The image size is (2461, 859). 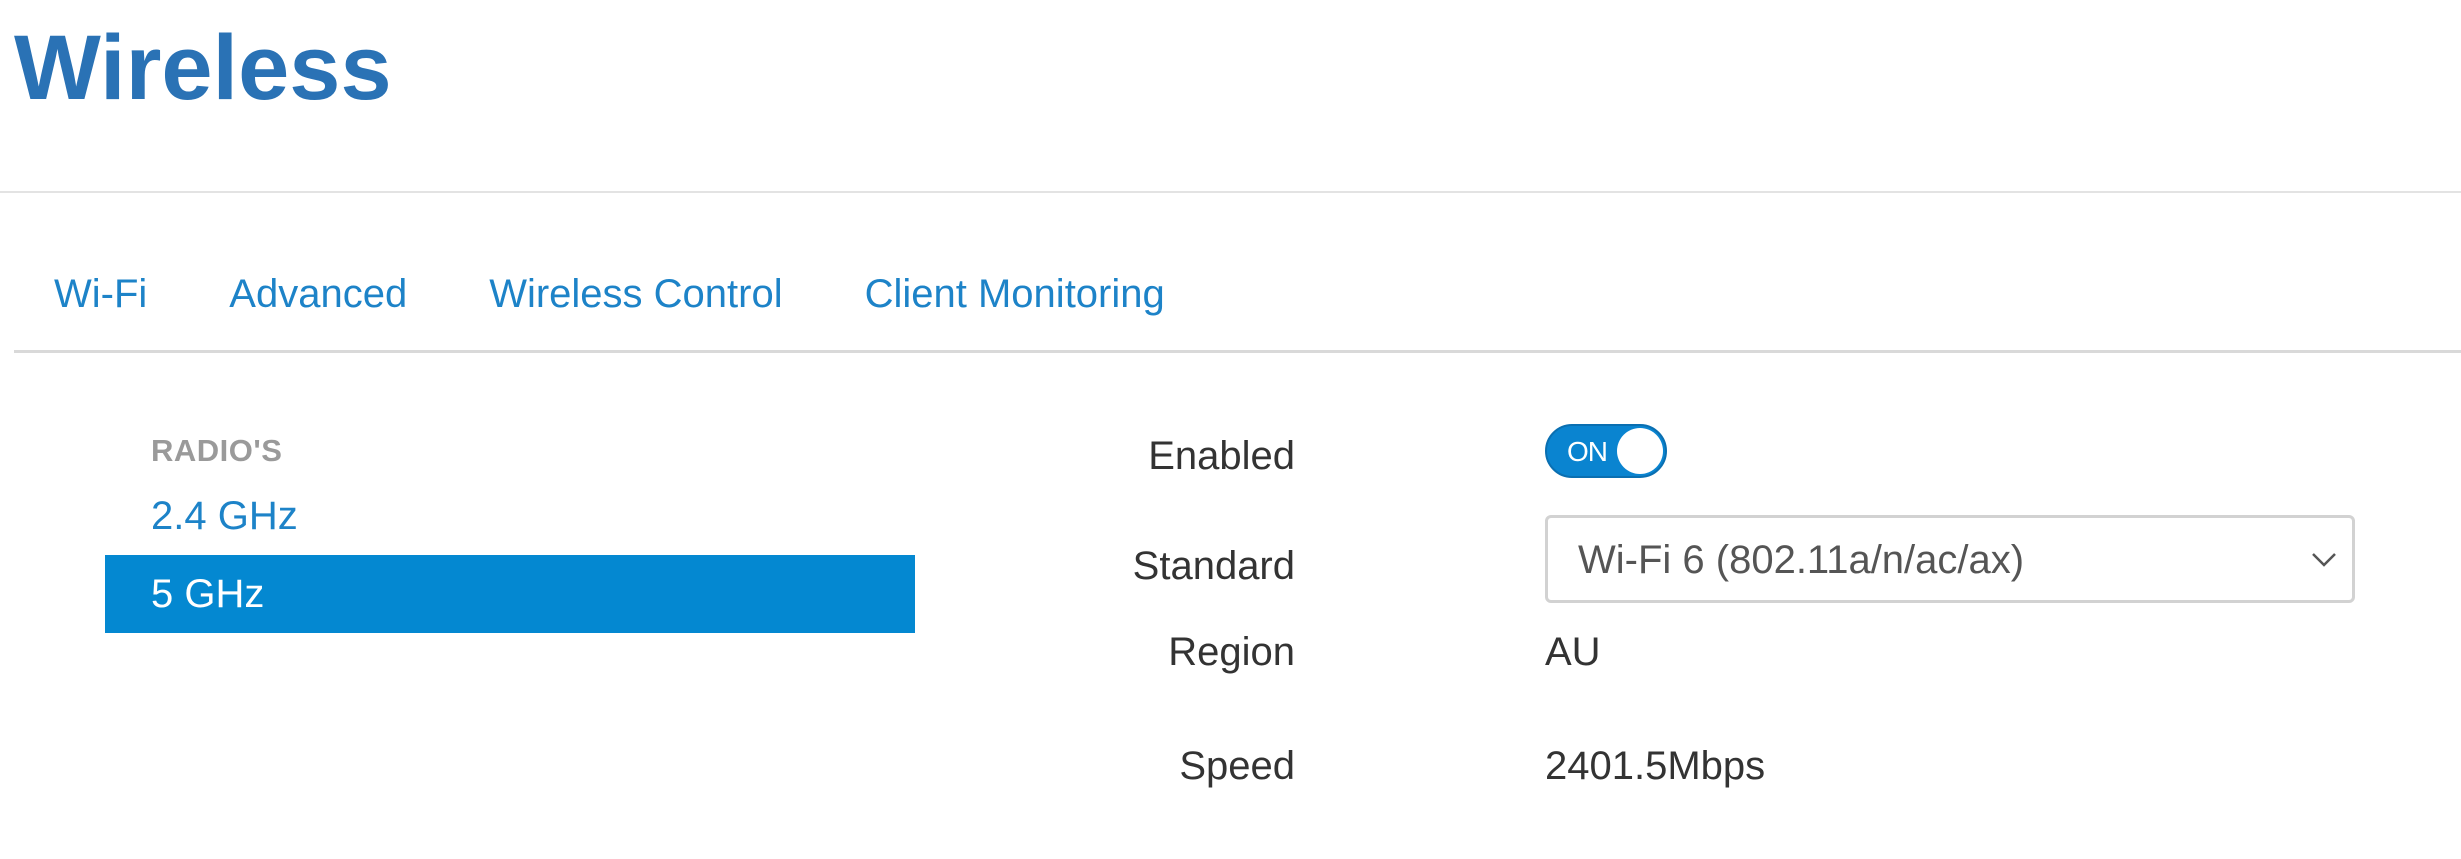 I want to click on speed-label: Speed, so click(x=1237, y=766).